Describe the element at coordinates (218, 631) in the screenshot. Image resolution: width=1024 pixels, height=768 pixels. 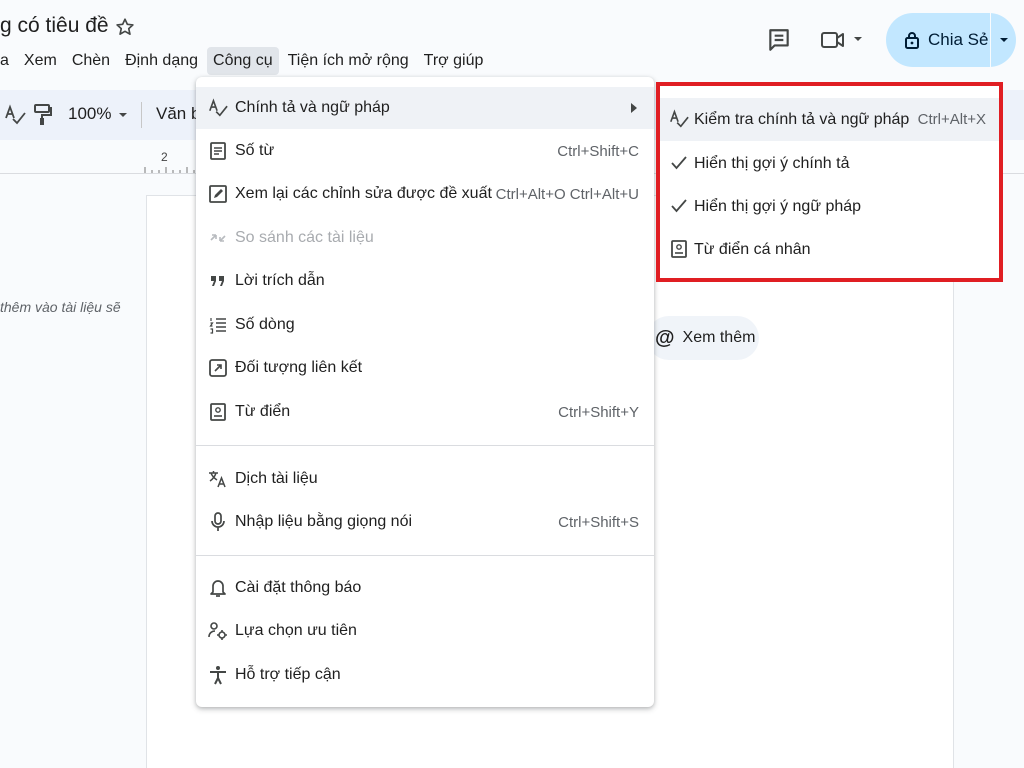
I see `preferences-icon` at that location.